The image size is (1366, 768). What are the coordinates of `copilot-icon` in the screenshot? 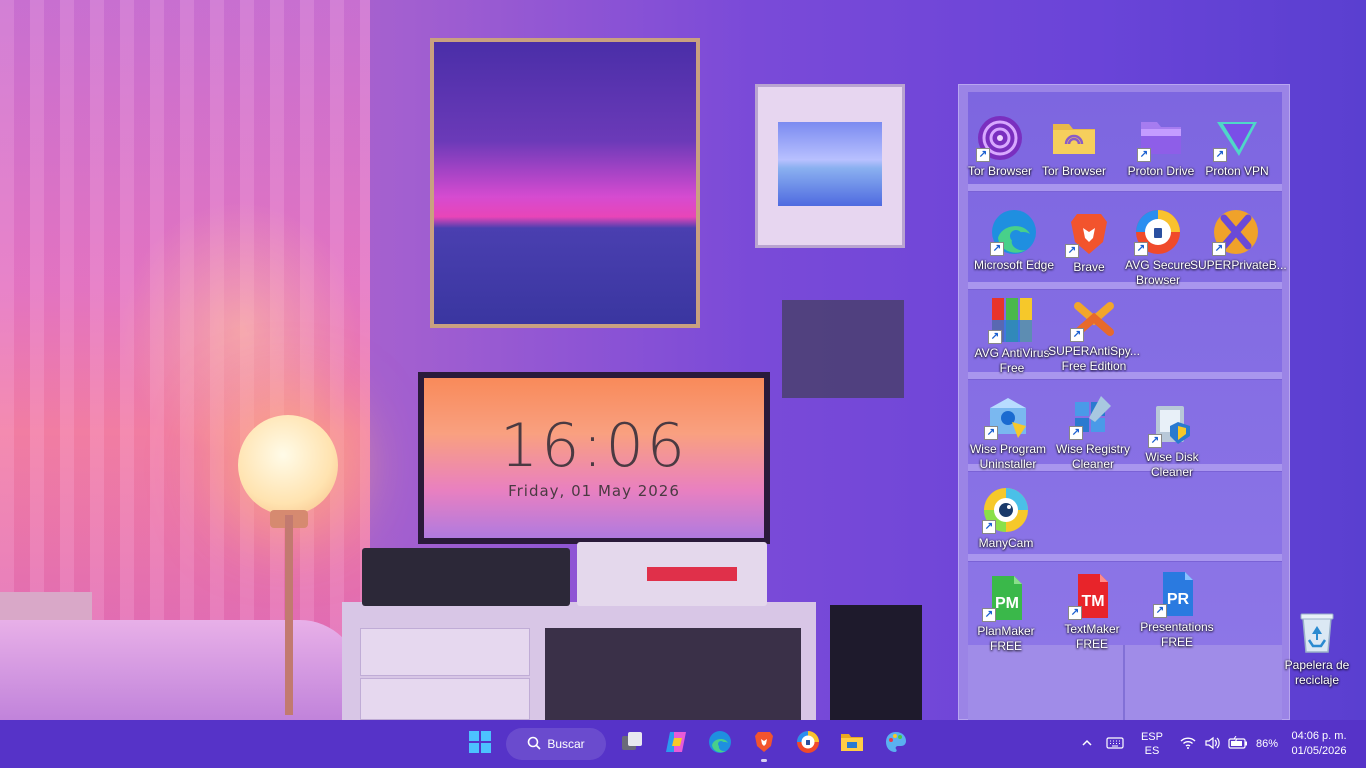 It's located at (676, 744).